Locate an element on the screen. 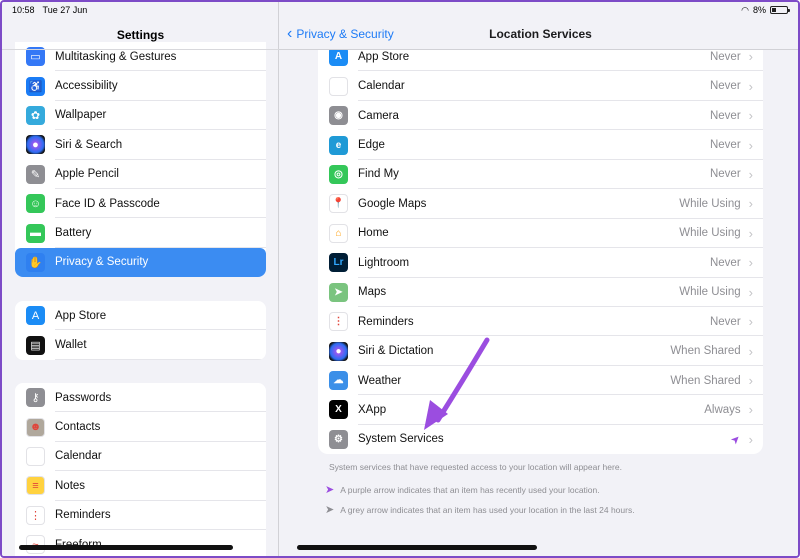 The width and height of the screenshot is (800, 558). app-name: Home is located at coordinates (373, 233).